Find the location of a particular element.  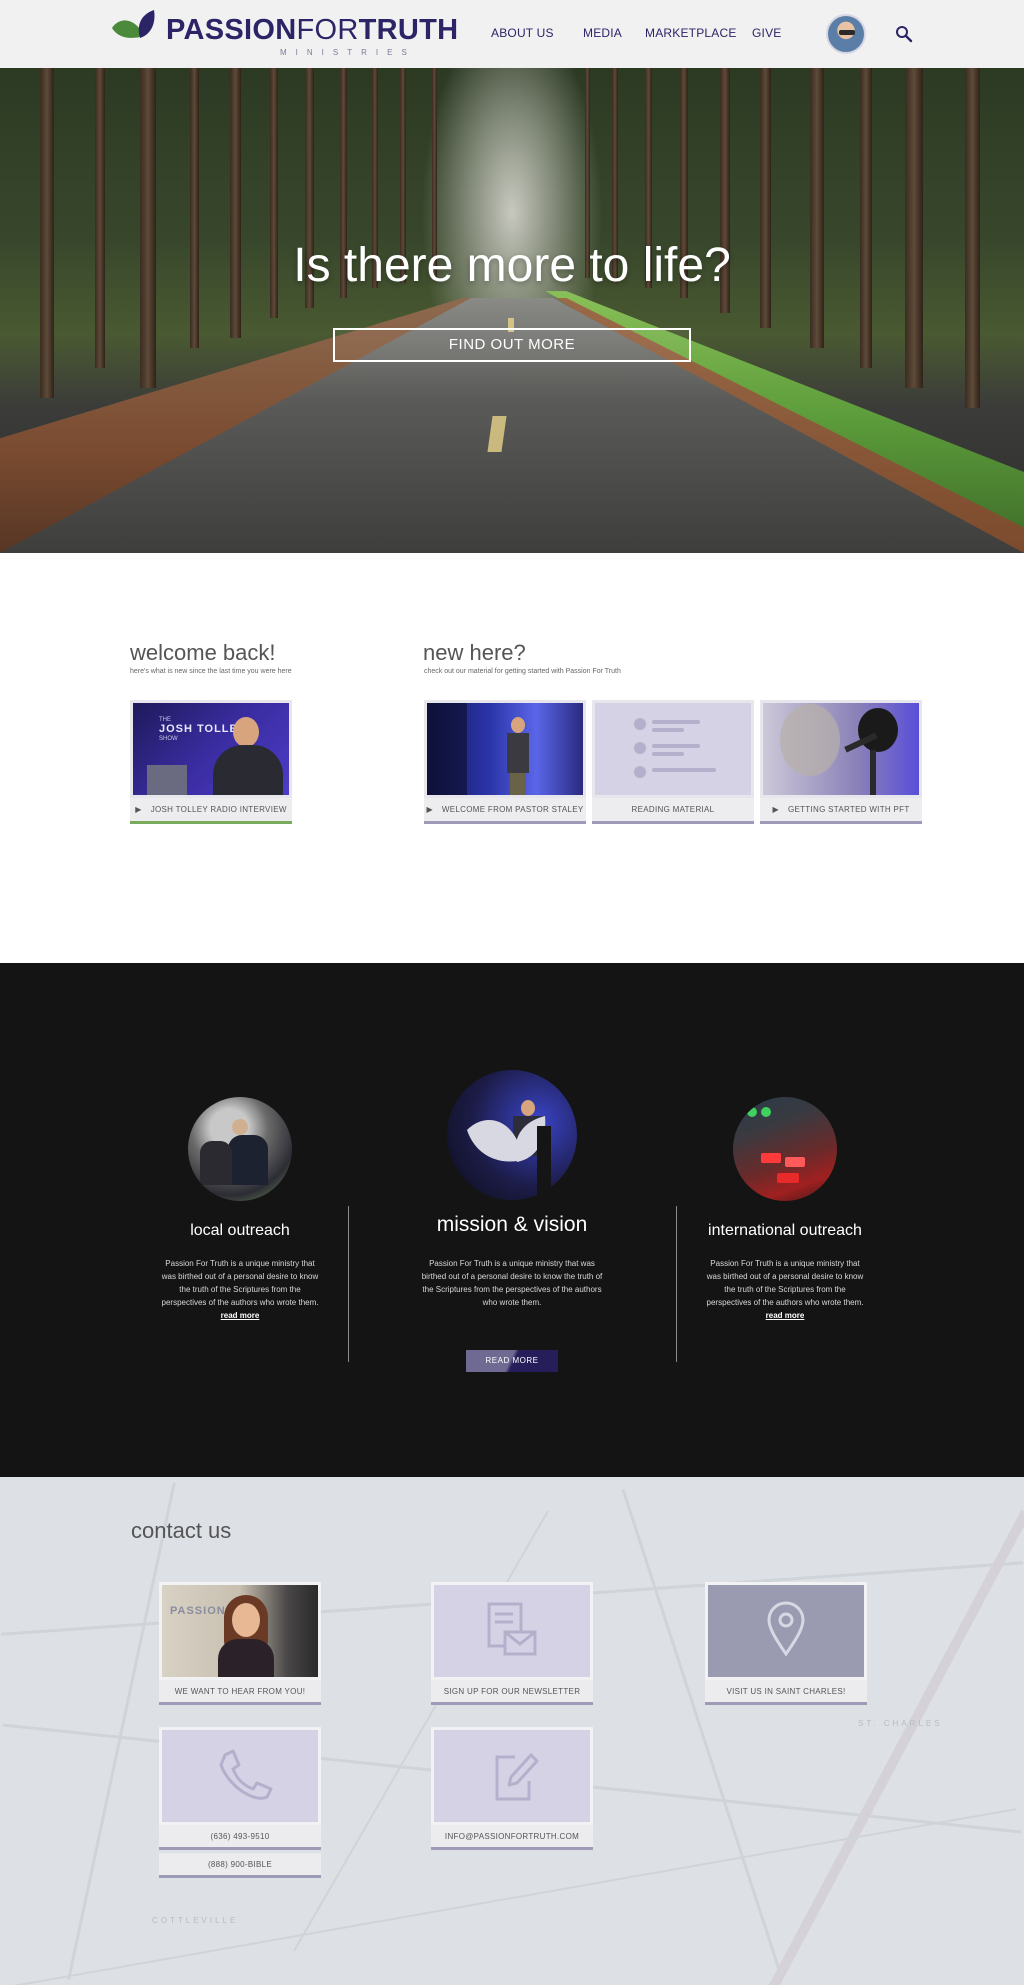

international-outreach-image is located at coordinates (785, 1149).